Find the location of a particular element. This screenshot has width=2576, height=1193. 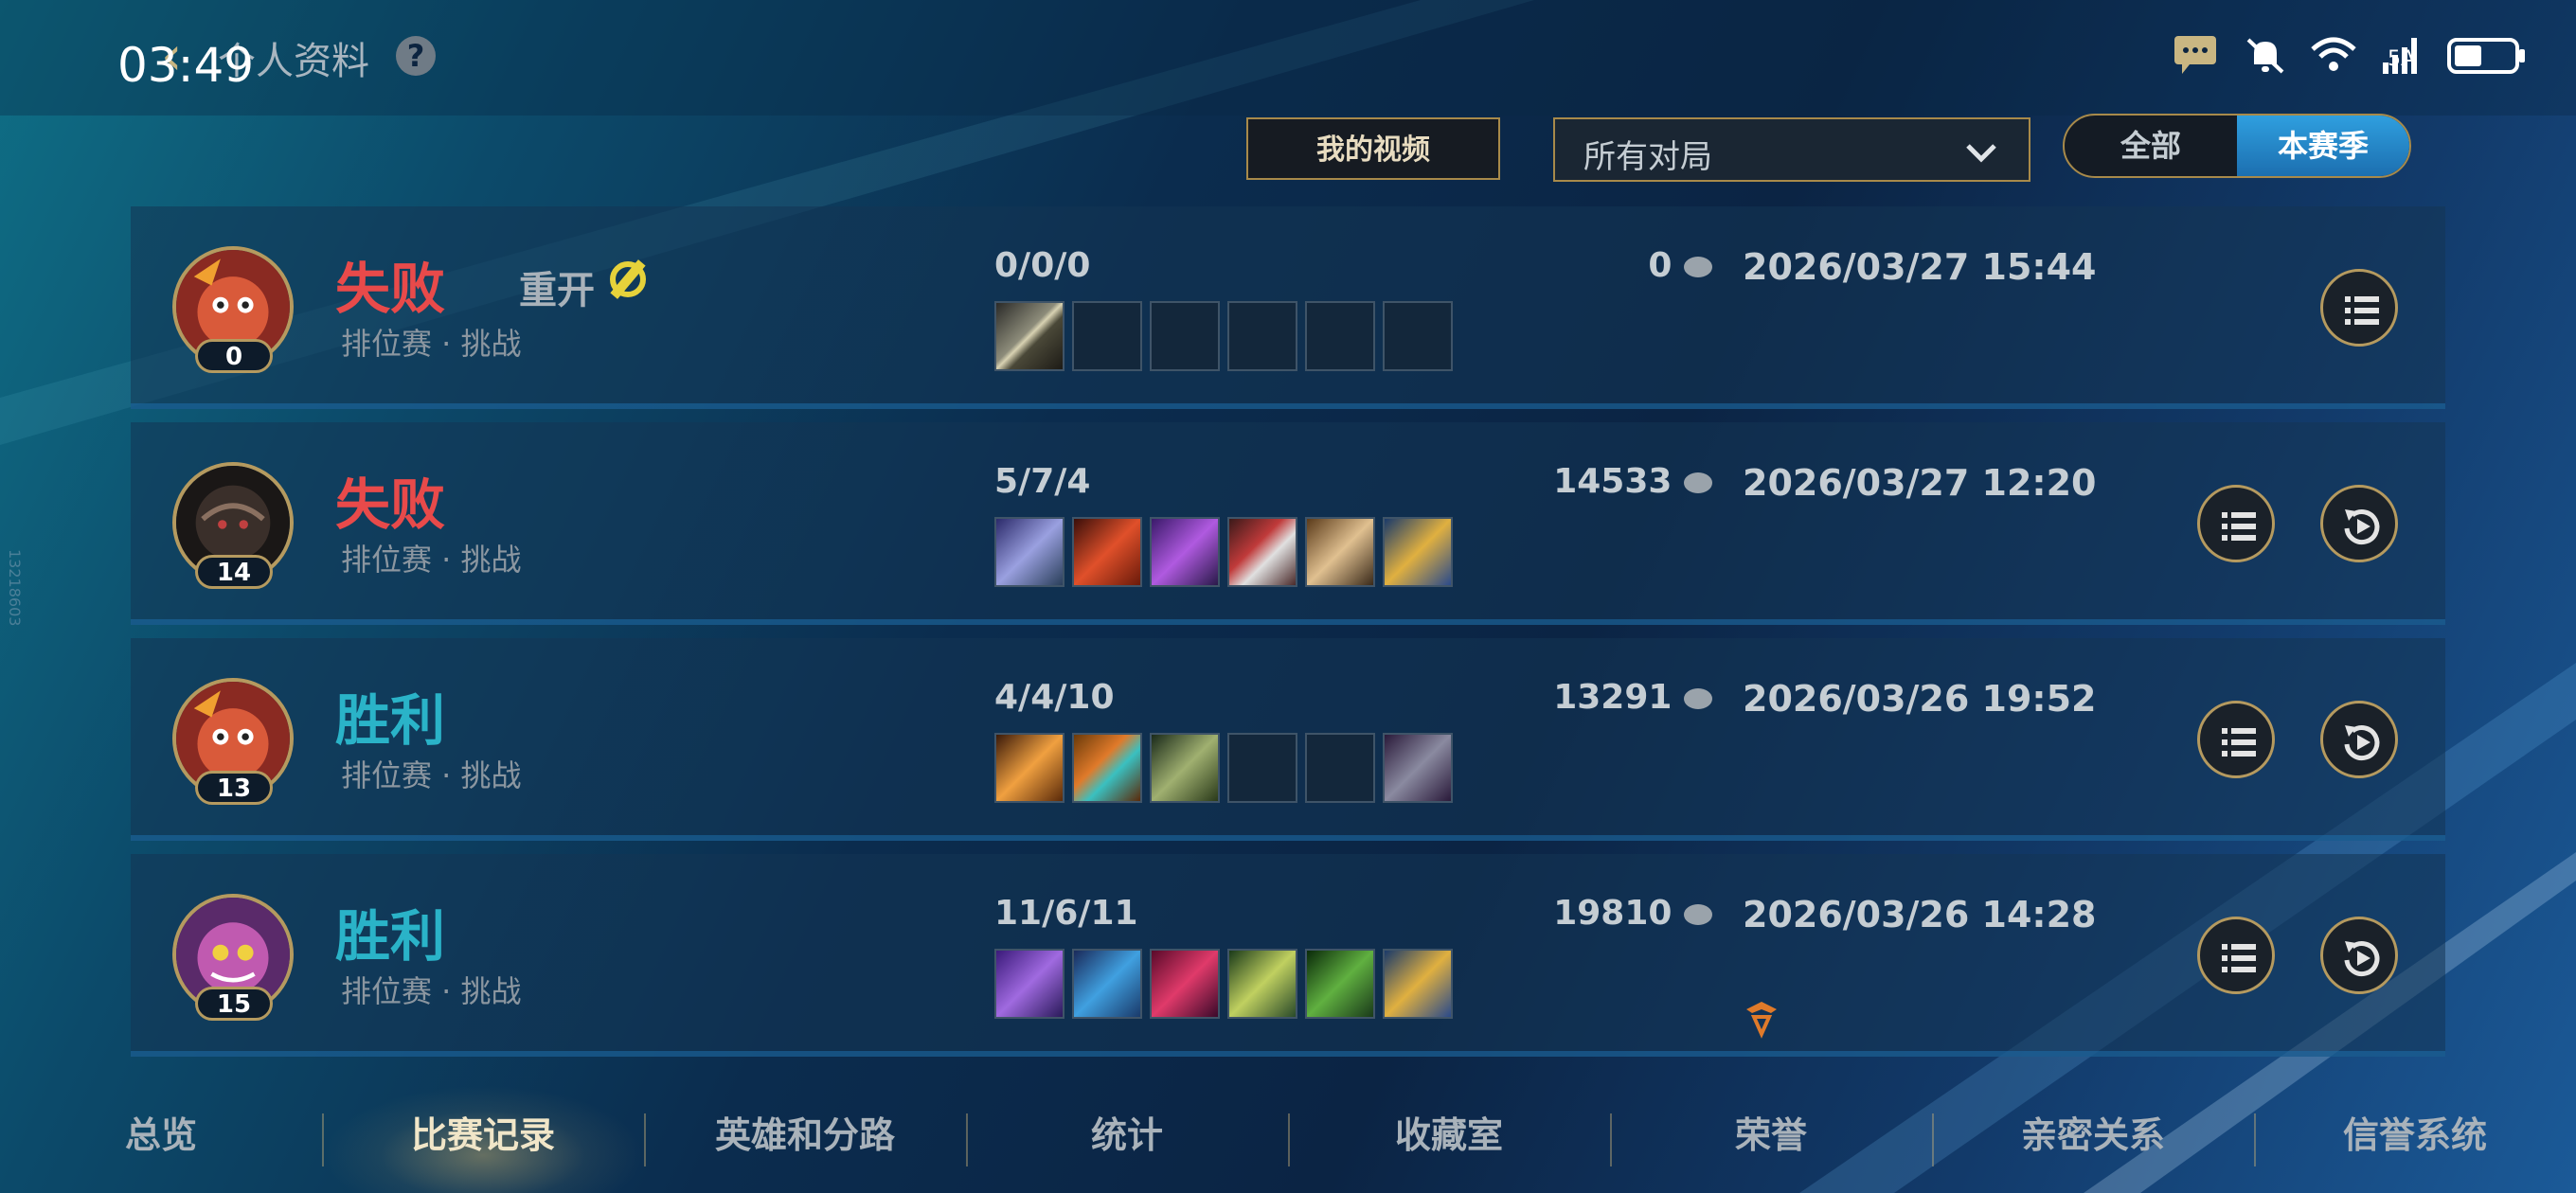

battery-icon is located at coordinates (2486, 56).